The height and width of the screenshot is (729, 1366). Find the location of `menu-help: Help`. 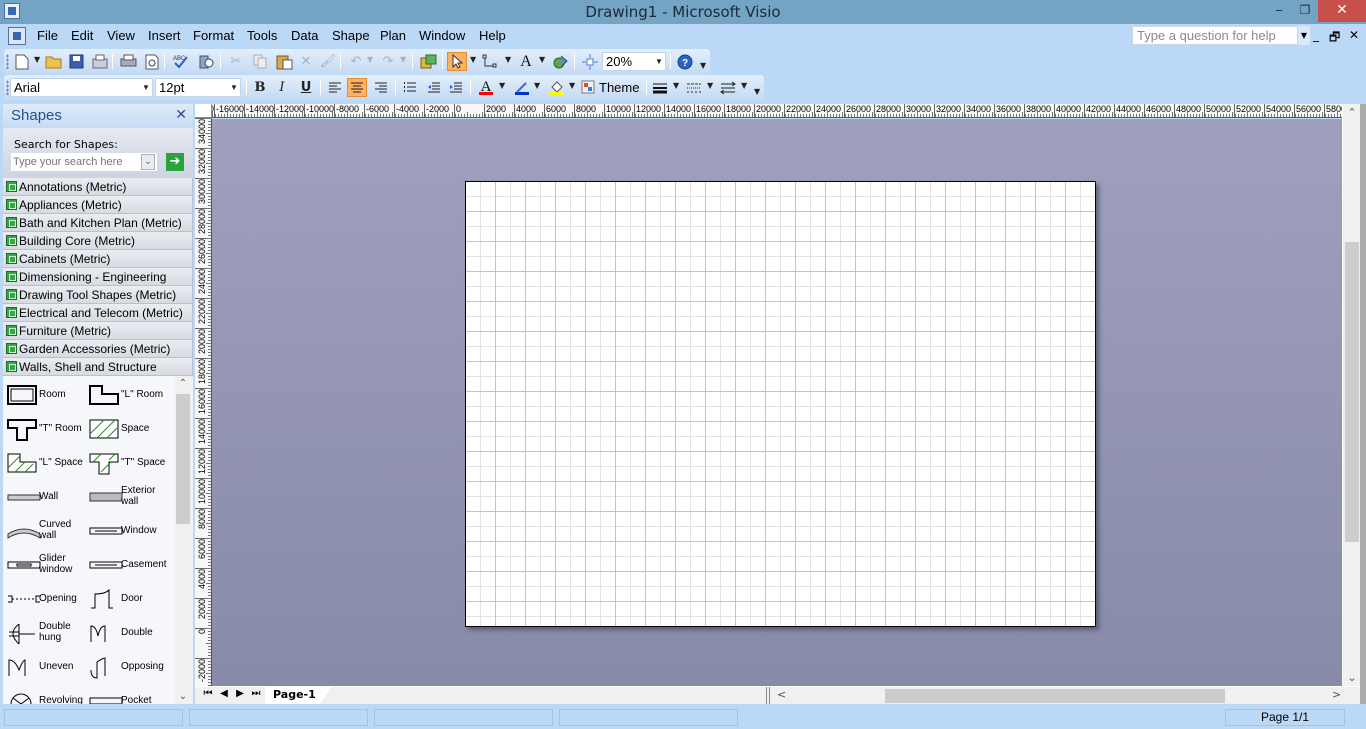

menu-help: Help is located at coordinates (492, 35).